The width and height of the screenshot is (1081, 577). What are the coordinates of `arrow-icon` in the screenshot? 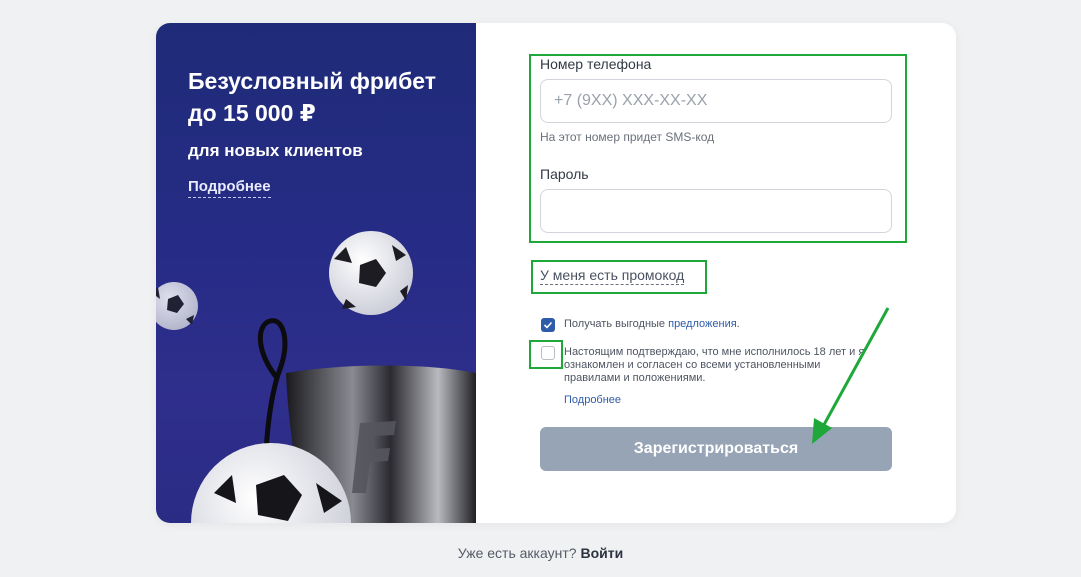 It's located at (851, 375).